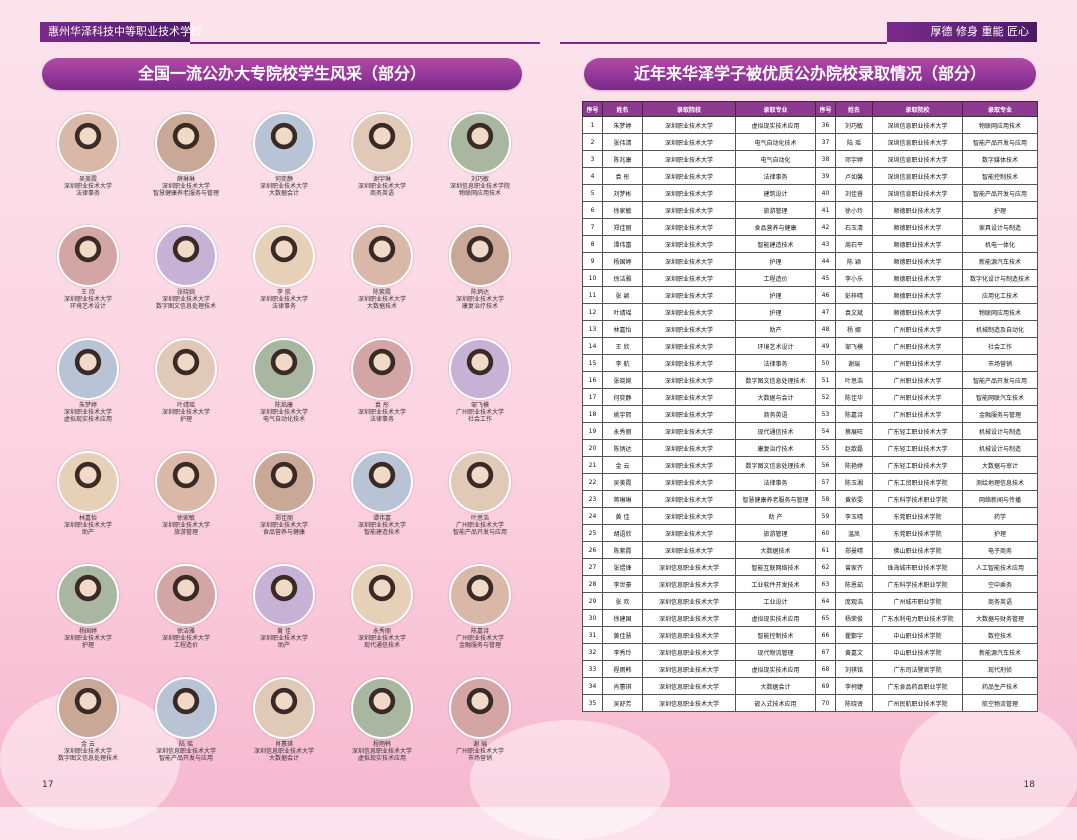 This screenshot has height=840, width=1077. What do you see at coordinates (87, 193) in the screenshot?
I see `student-major: 法律事务` at bounding box center [87, 193].